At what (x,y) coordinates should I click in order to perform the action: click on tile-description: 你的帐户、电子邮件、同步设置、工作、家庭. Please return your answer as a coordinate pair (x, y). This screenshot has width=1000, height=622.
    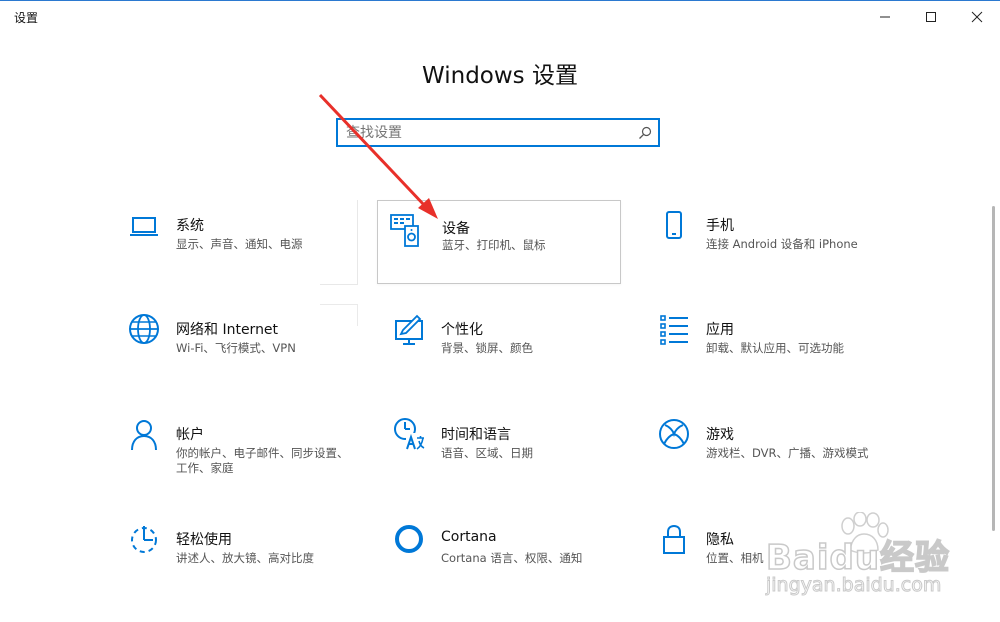
    Looking at the image, I should click on (262, 460).